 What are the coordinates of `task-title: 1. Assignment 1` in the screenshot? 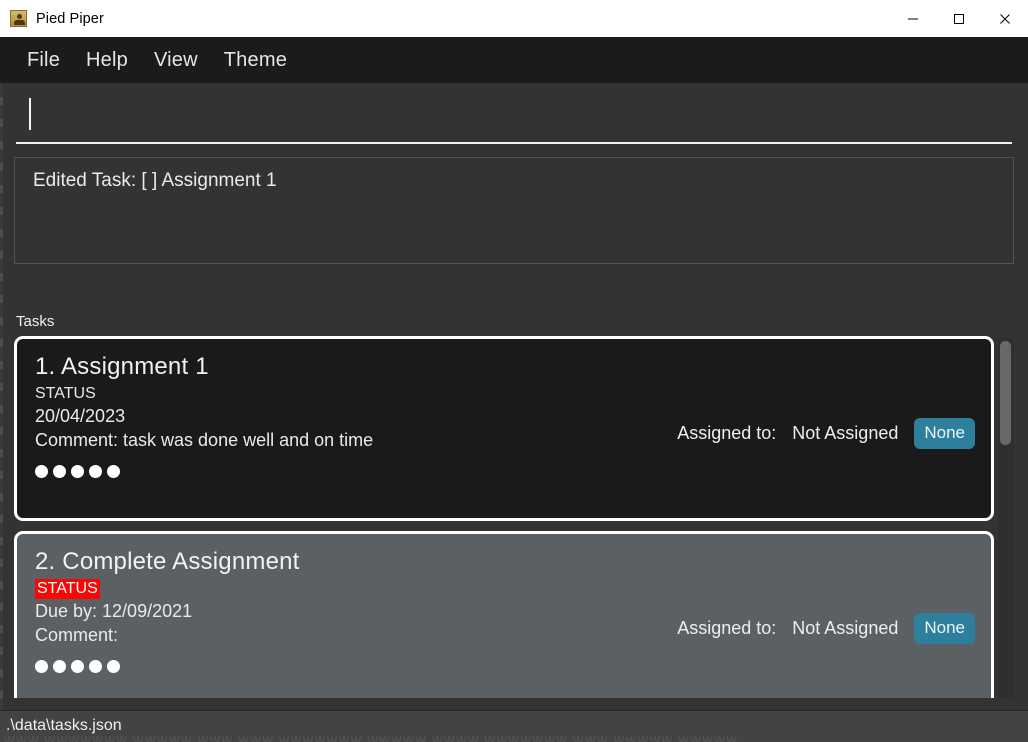 It's located at (122, 366).